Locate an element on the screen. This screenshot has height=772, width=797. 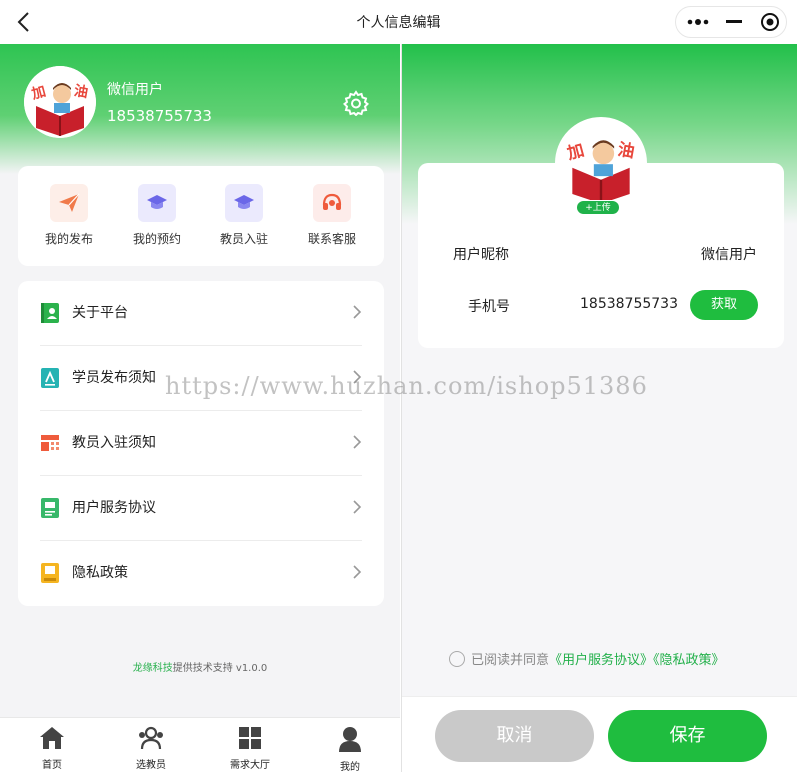
menu-item-about: 关于平台 is located at coordinates (201, 313).